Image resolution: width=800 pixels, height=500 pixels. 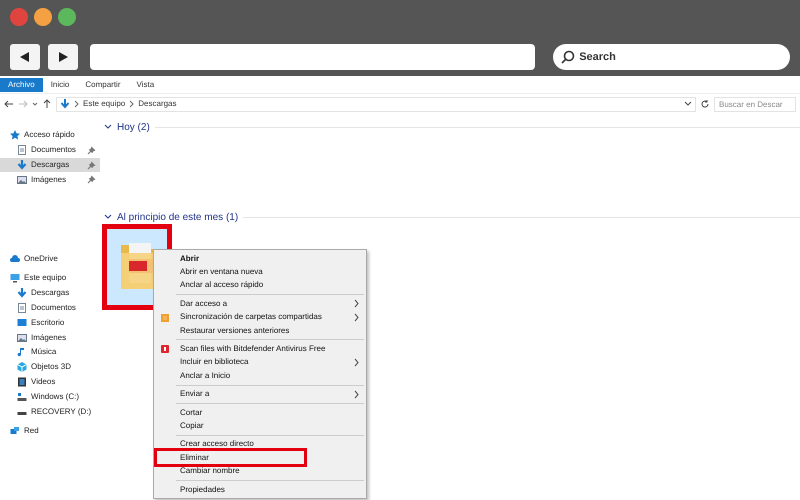 I want to click on sidebar-item: Este equipo, so click(x=50, y=278).